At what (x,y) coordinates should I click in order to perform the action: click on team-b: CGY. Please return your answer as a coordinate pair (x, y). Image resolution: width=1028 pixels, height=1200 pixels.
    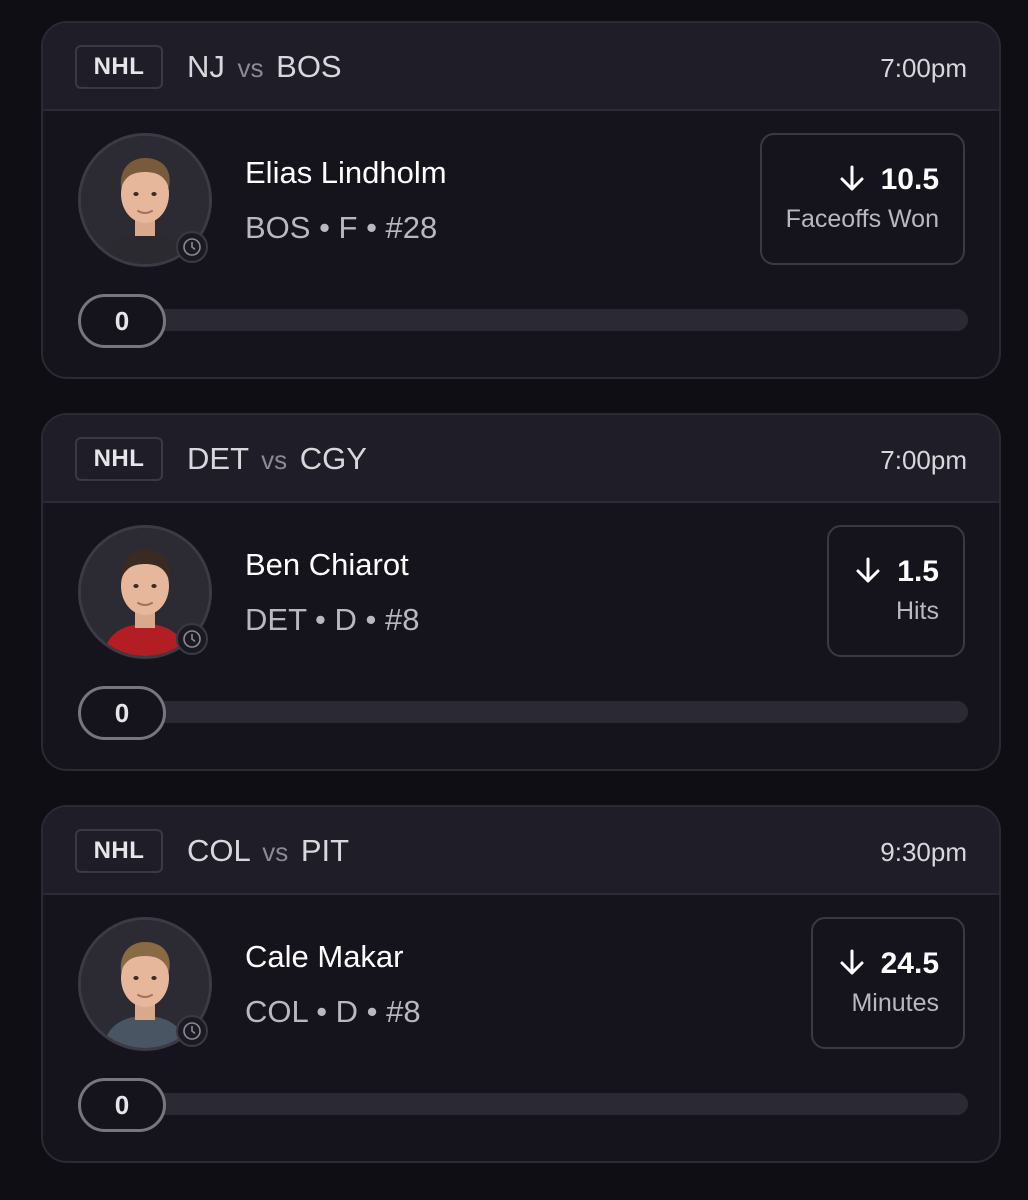
    Looking at the image, I should click on (333, 458).